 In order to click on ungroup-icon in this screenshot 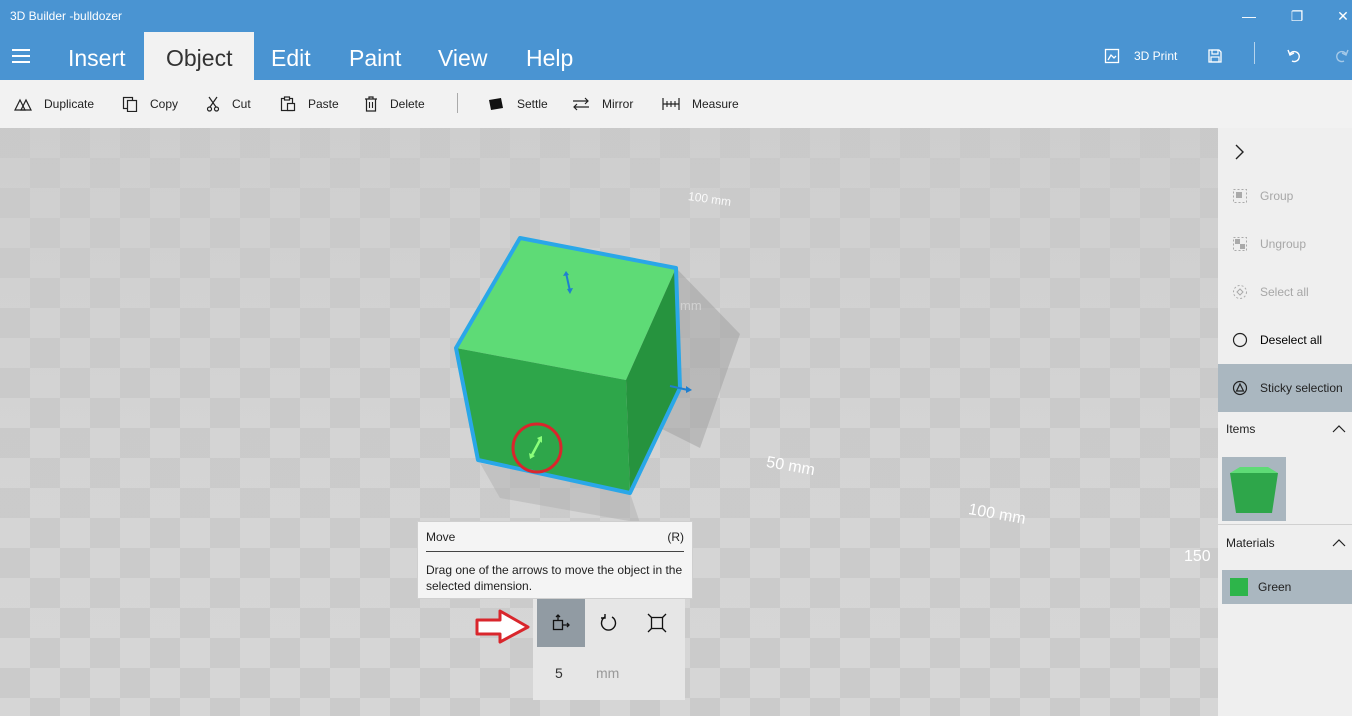, I will do `click(1240, 244)`.